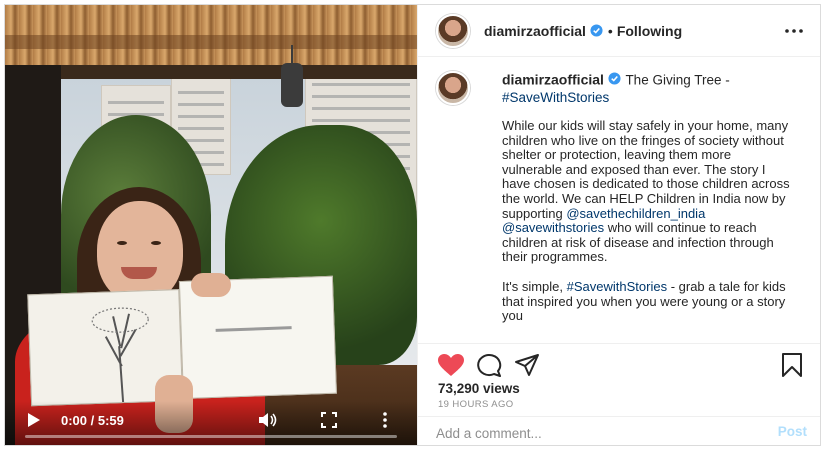 The width and height of the screenshot is (825, 450). I want to click on post-timestamp: 19 HOURS AGO, so click(476, 404).